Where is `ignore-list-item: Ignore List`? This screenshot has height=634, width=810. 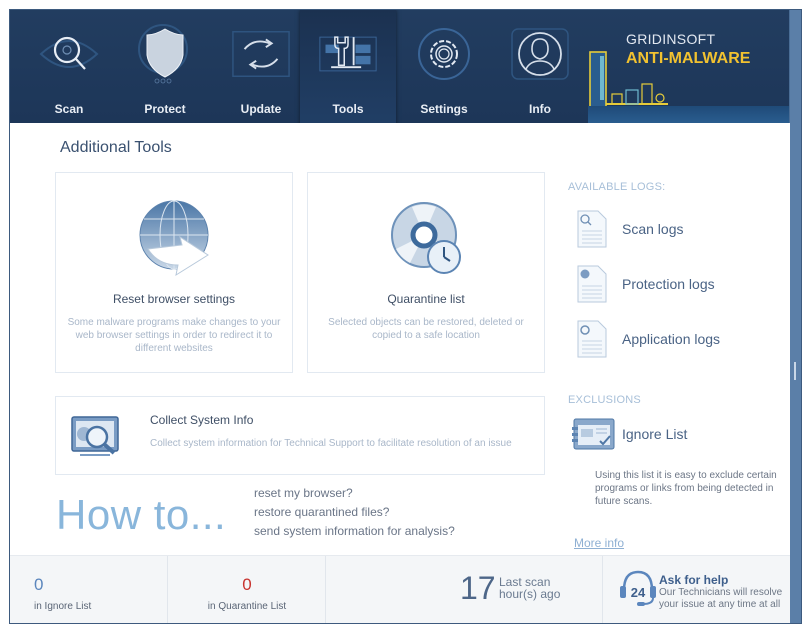 ignore-list-item: Ignore List is located at coordinates (629, 434).